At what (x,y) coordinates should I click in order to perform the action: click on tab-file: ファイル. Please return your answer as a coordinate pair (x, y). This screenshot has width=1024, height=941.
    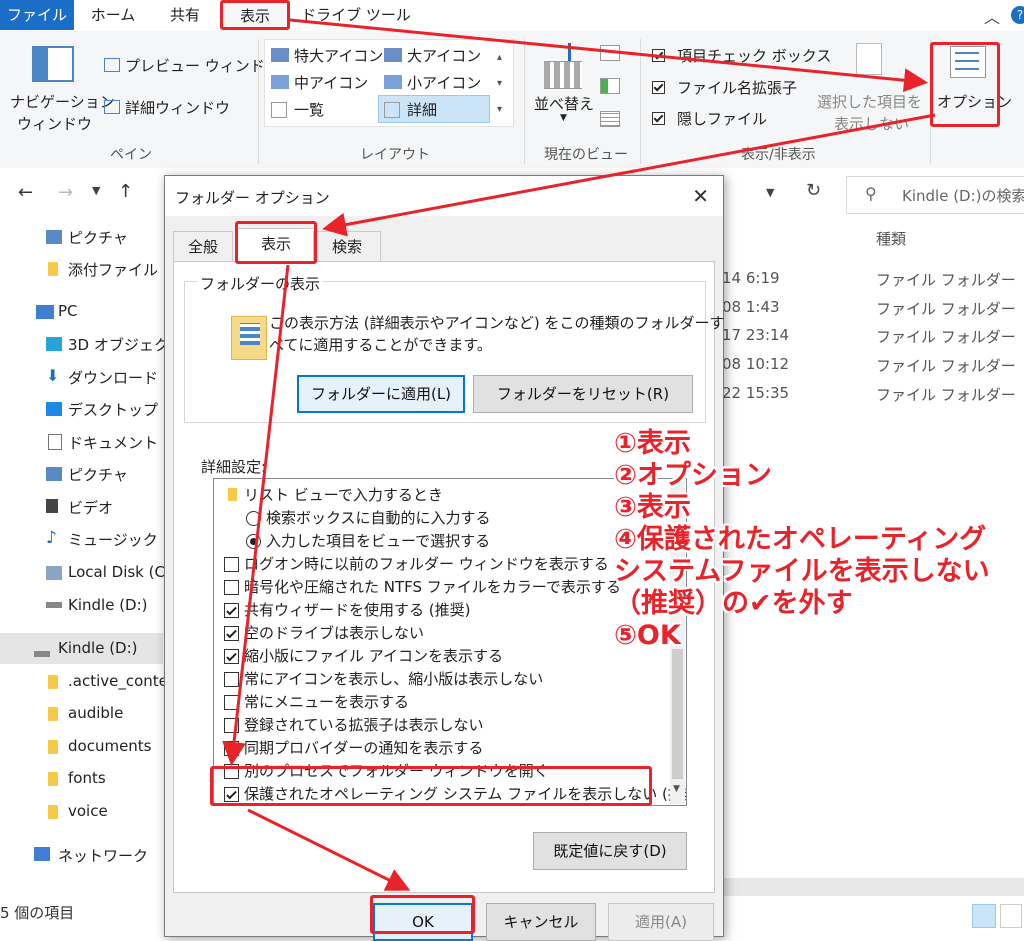
    Looking at the image, I should click on (37, 15).